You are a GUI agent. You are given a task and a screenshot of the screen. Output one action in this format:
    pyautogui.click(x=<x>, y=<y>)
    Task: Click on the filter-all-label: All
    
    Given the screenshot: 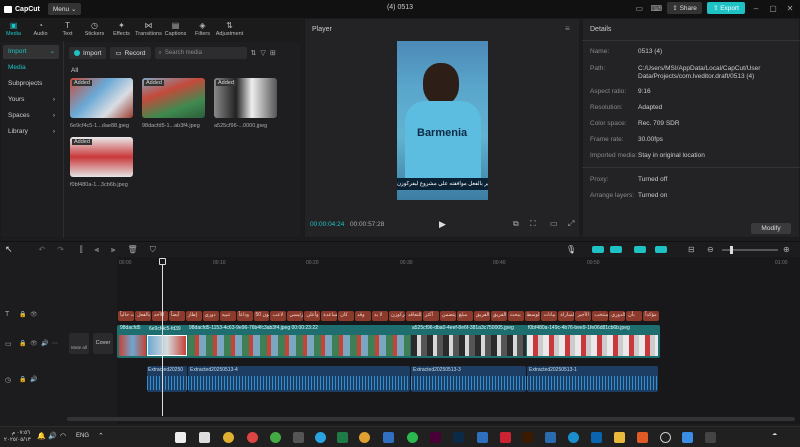 What is the action you would take?
    pyautogui.click(x=74, y=70)
    